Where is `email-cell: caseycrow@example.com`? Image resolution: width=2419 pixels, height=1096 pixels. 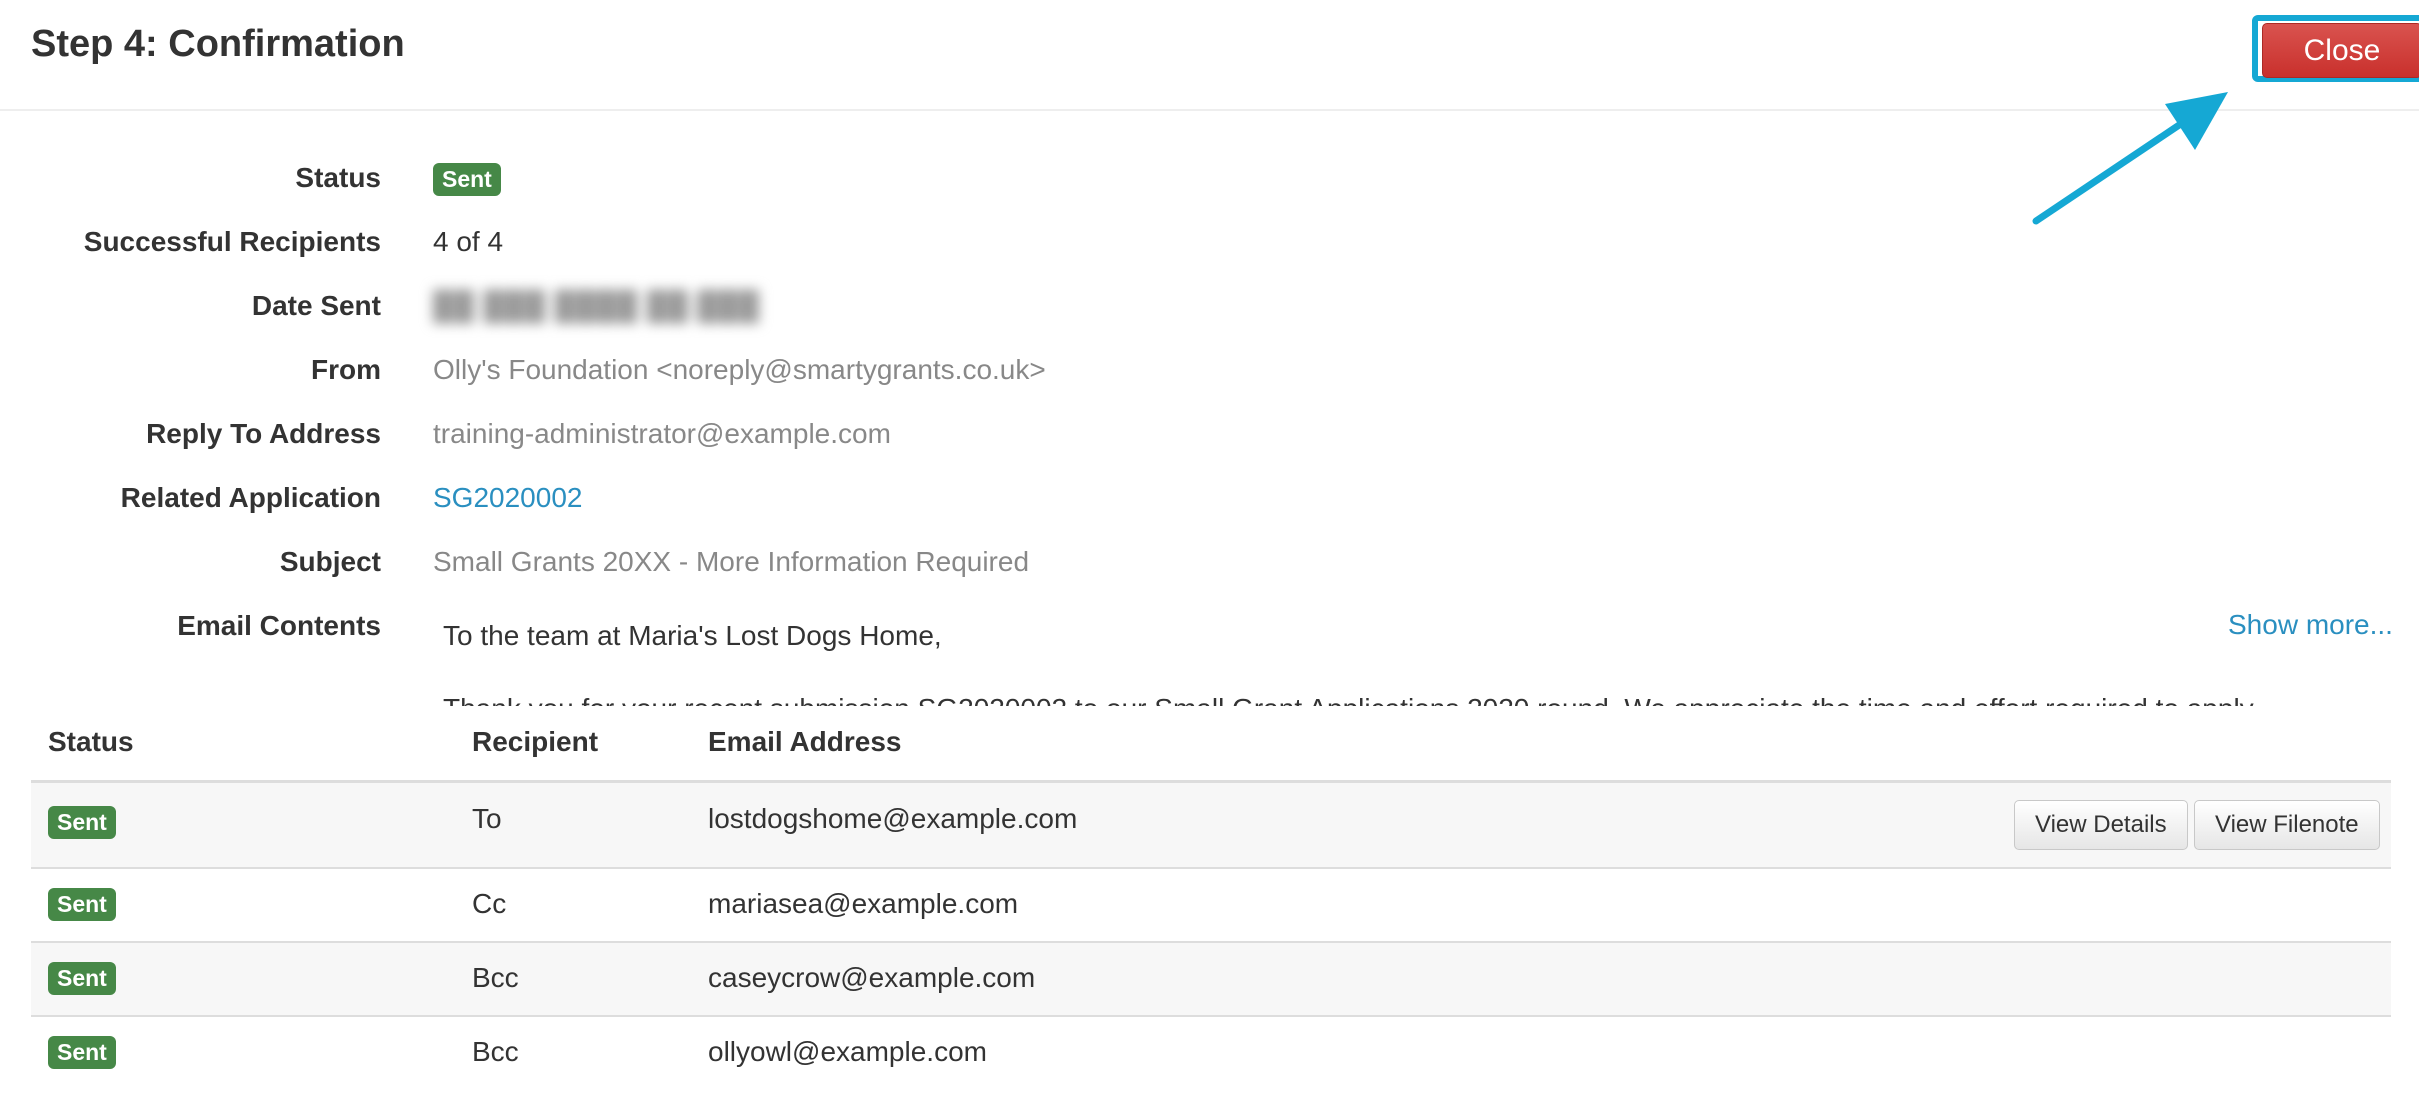 email-cell: caseycrow@example.com is located at coordinates (872, 977).